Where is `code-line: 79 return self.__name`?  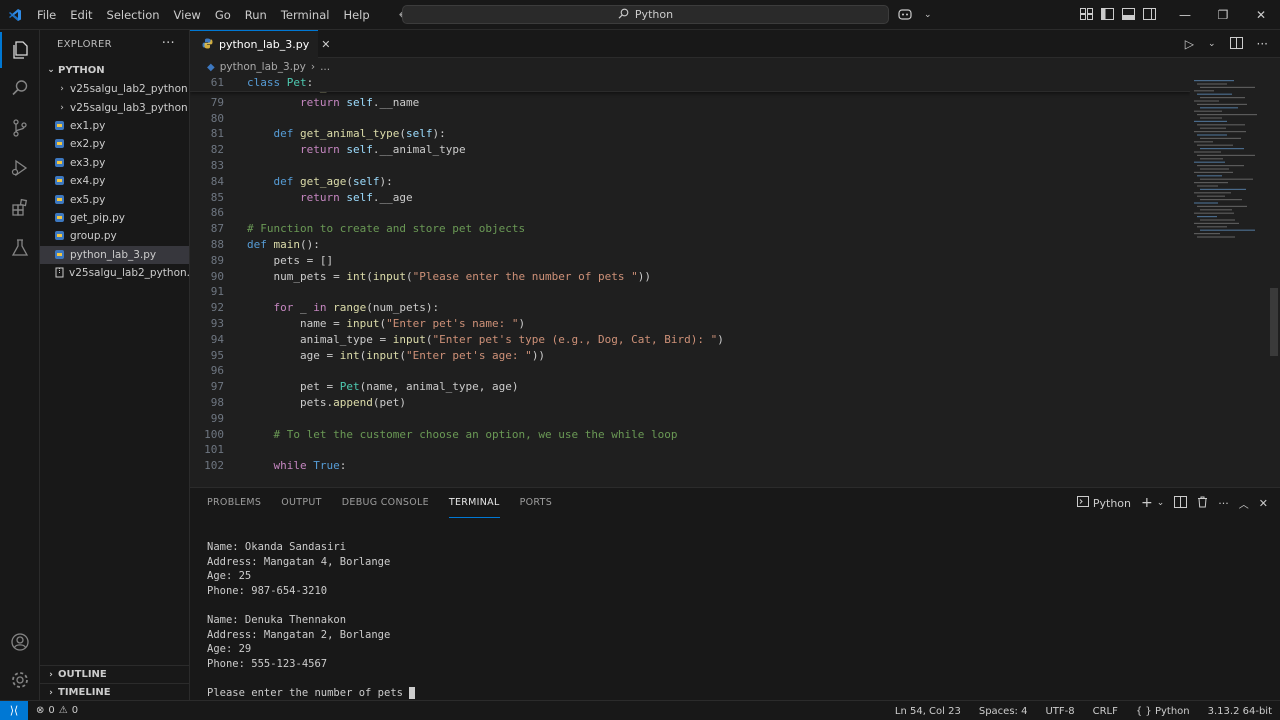 code-line: 79 return self.__name is located at coordinates (690, 103).